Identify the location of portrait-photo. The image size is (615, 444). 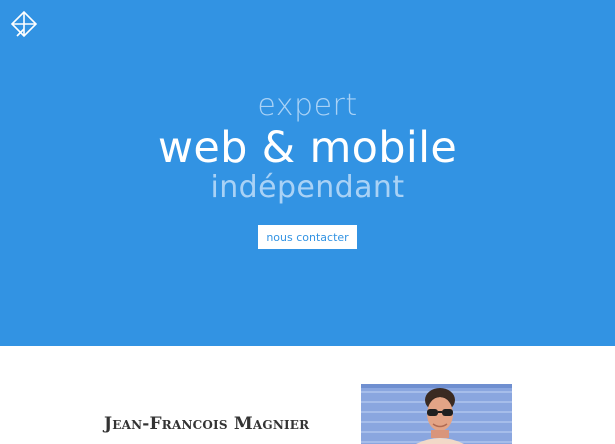
(436, 414).